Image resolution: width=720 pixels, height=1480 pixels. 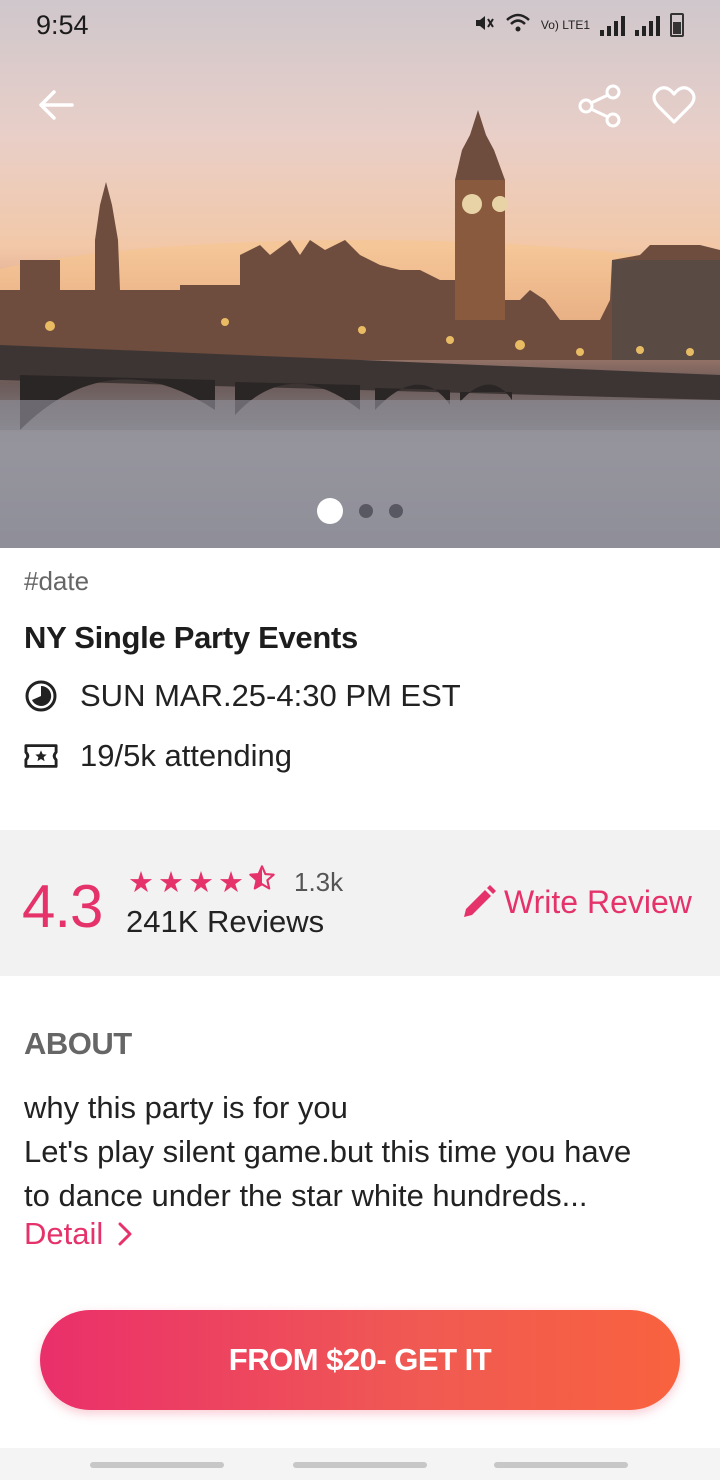 I want to click on write-review-button: Write Review, so click(x=576, y=902).